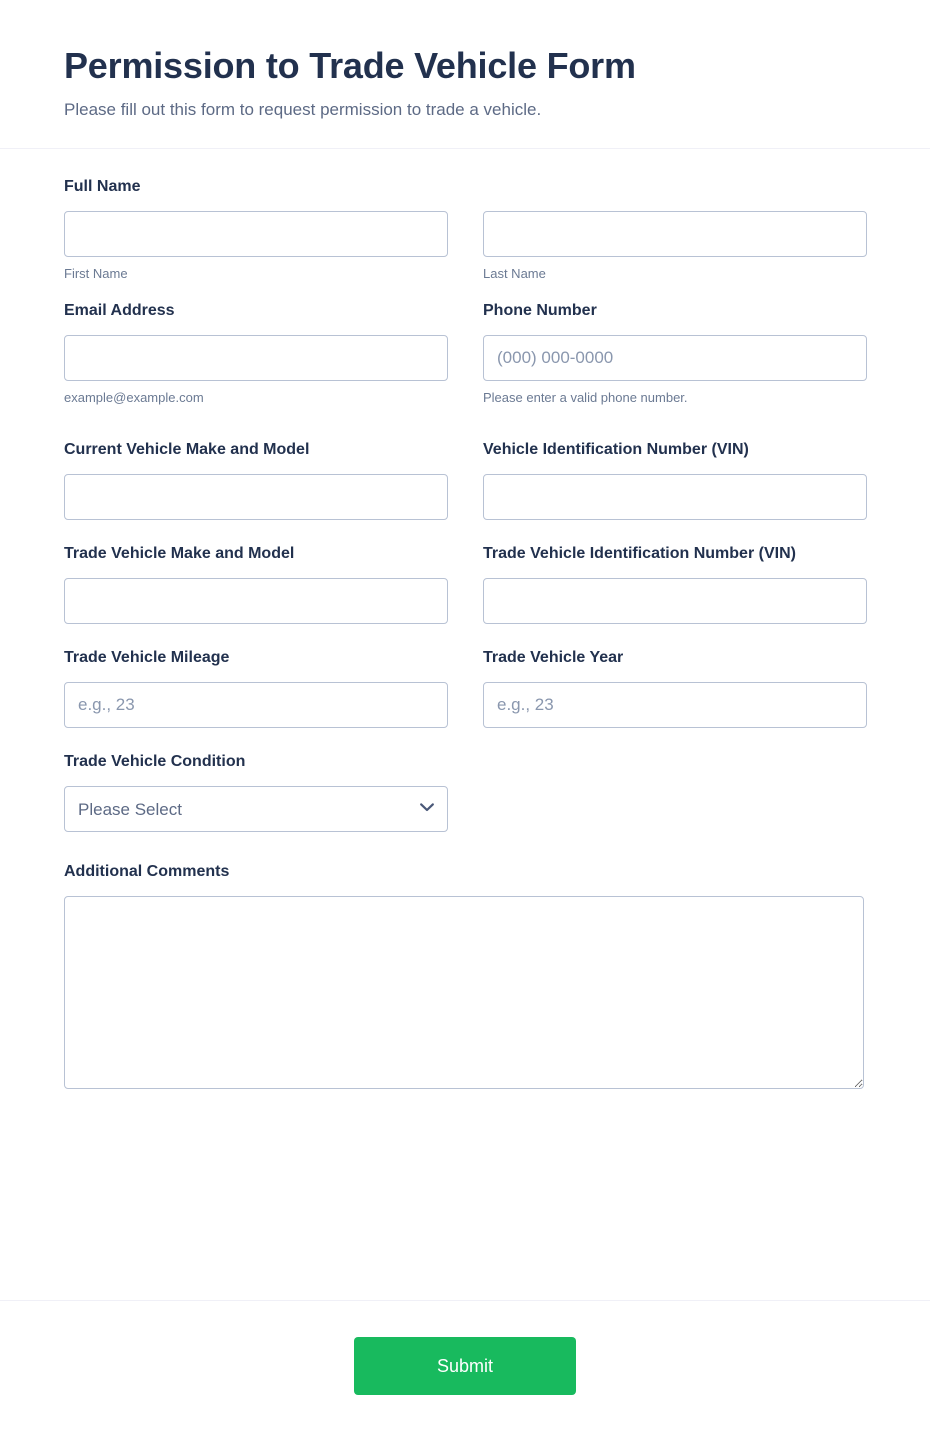  I want to click on additional-comments-textarea, so click(464, 992).